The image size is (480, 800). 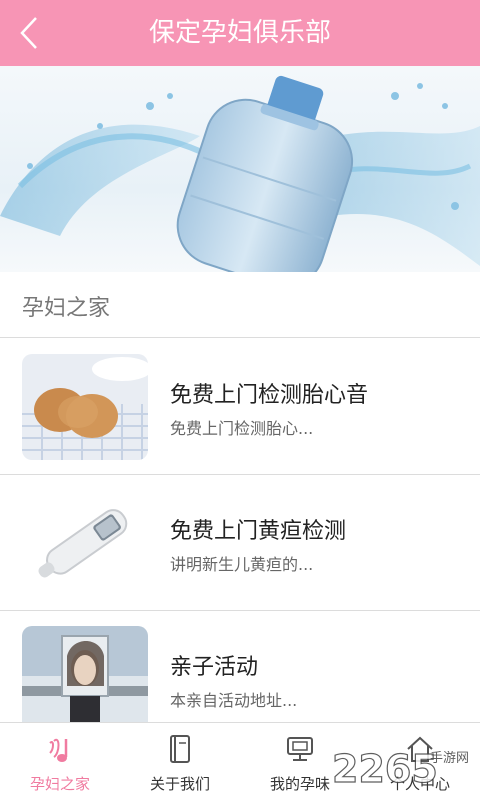 What do you see at coordinates (214, 667) in the screenshot?
I see `item-title: 亲子活动` at bounding box center [214, 667].